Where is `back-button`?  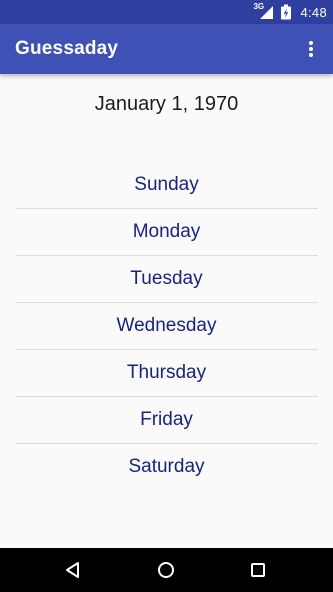
back-button is located at coordinates (73, 570).